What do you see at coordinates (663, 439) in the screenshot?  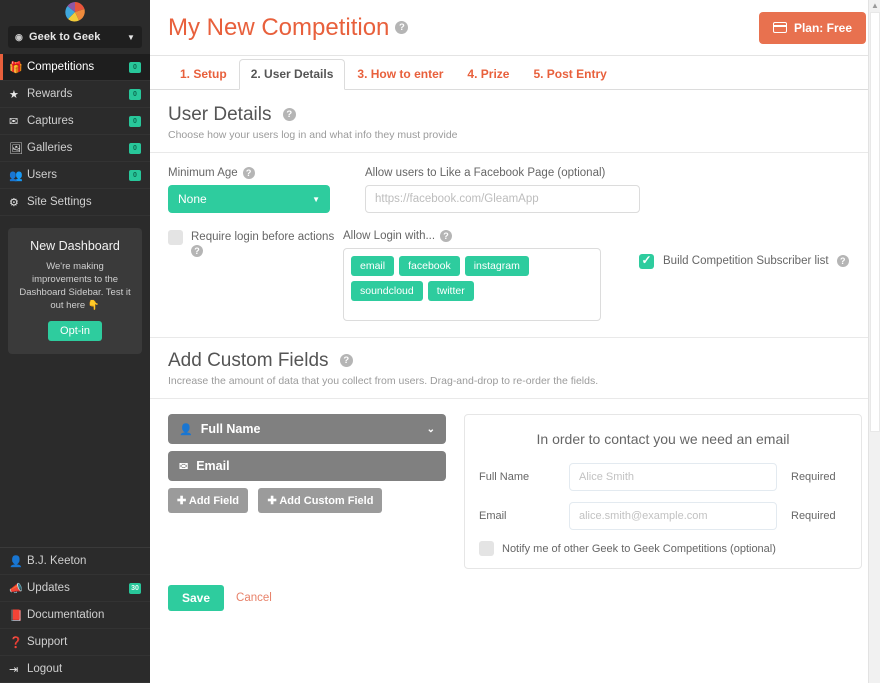 I see `preview-title: In order to contact you we need an email` at bounding box center [663, 439].